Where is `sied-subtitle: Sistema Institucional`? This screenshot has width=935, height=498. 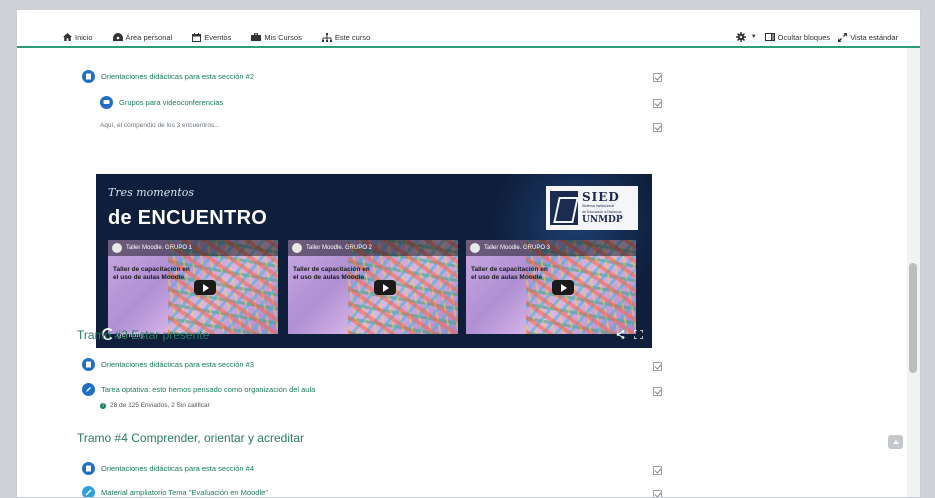 sied-subtitle: Sistema Institucional is located at coordinates (598, 206).